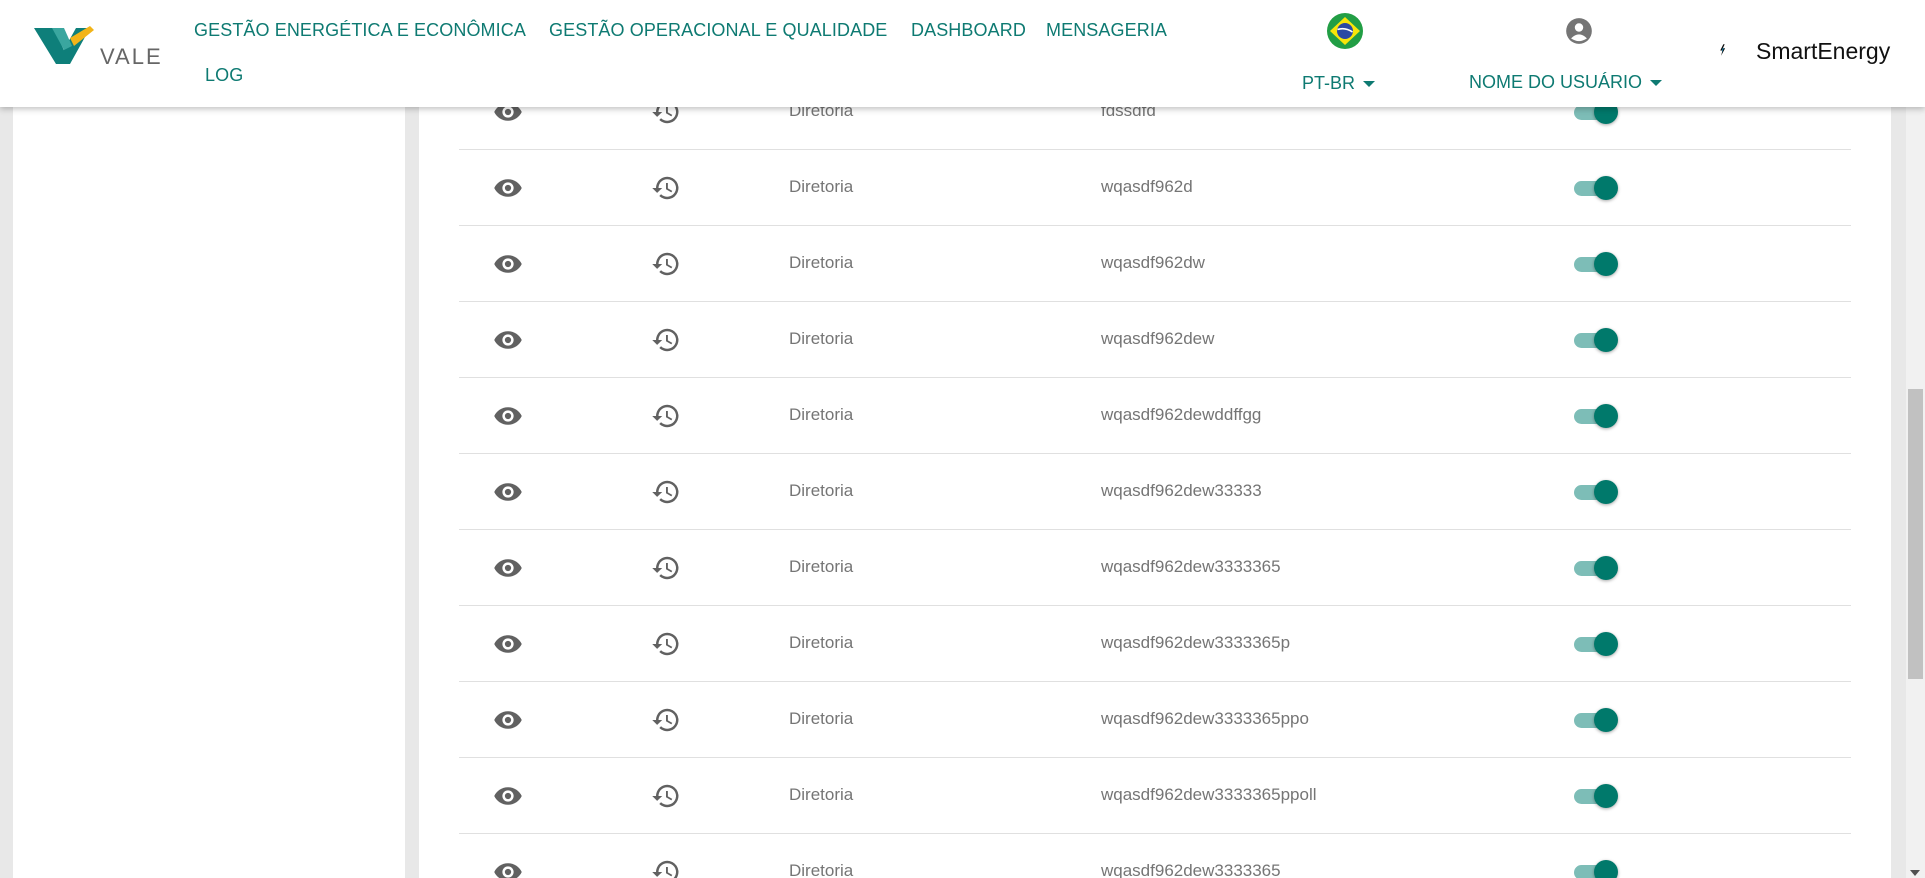 This screenshot has height=878, width=1925. What do you see at coordinates (1915, 873) in the screenshot?
I see `scroll-down-arrow-icon` at bounding box center [1915, 873].